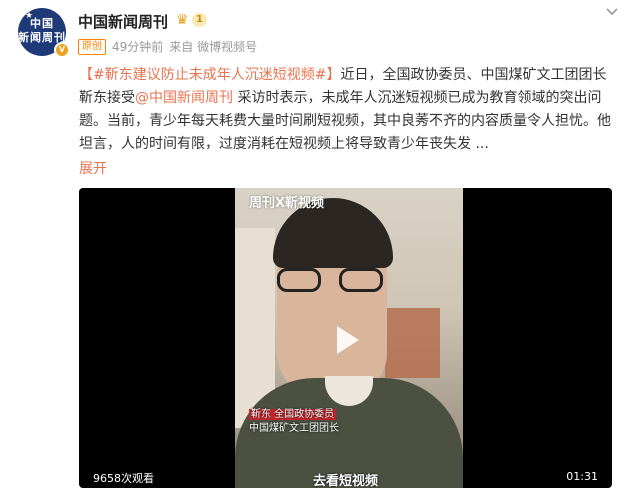 This screenshot has height=500, width=630. What do you see at coordinates (287, 203) in the screenshot?
I see `video-watermark: 周刊X靳视频` at bounding box center [287, 203].